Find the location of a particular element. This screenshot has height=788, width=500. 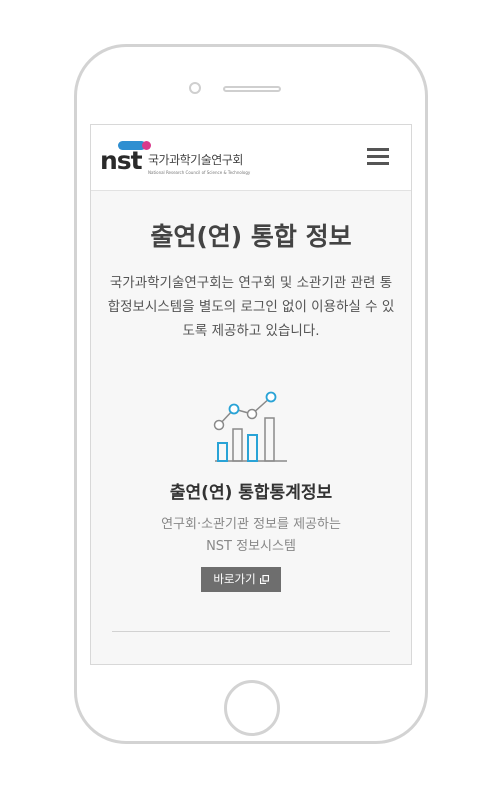

front-camera is located at coordinates (195, 88).